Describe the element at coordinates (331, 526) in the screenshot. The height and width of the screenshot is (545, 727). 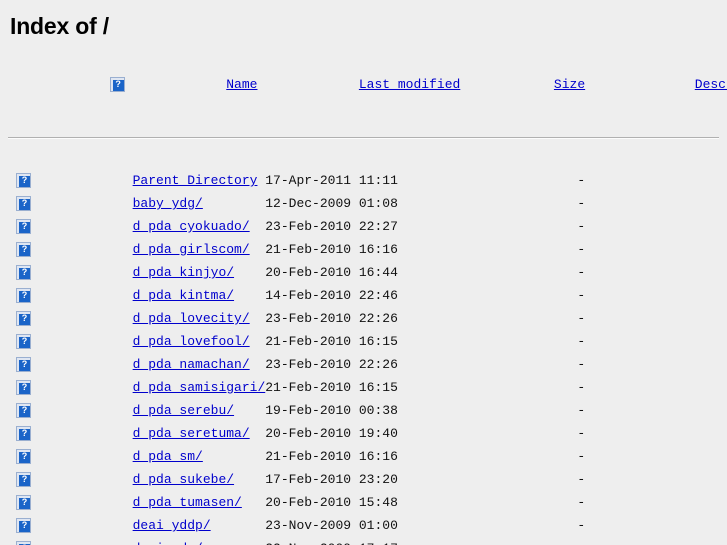
I see `row-last-modified-cell: 23-Nov-2009 01:00` at that location.